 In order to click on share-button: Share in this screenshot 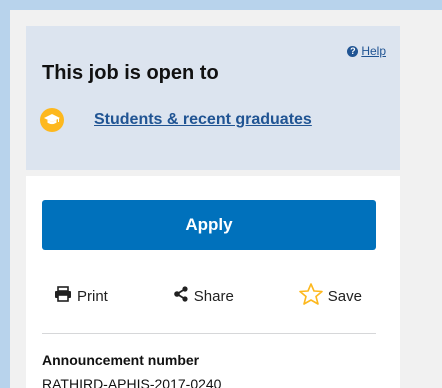, I will do `click(203, 296)`.